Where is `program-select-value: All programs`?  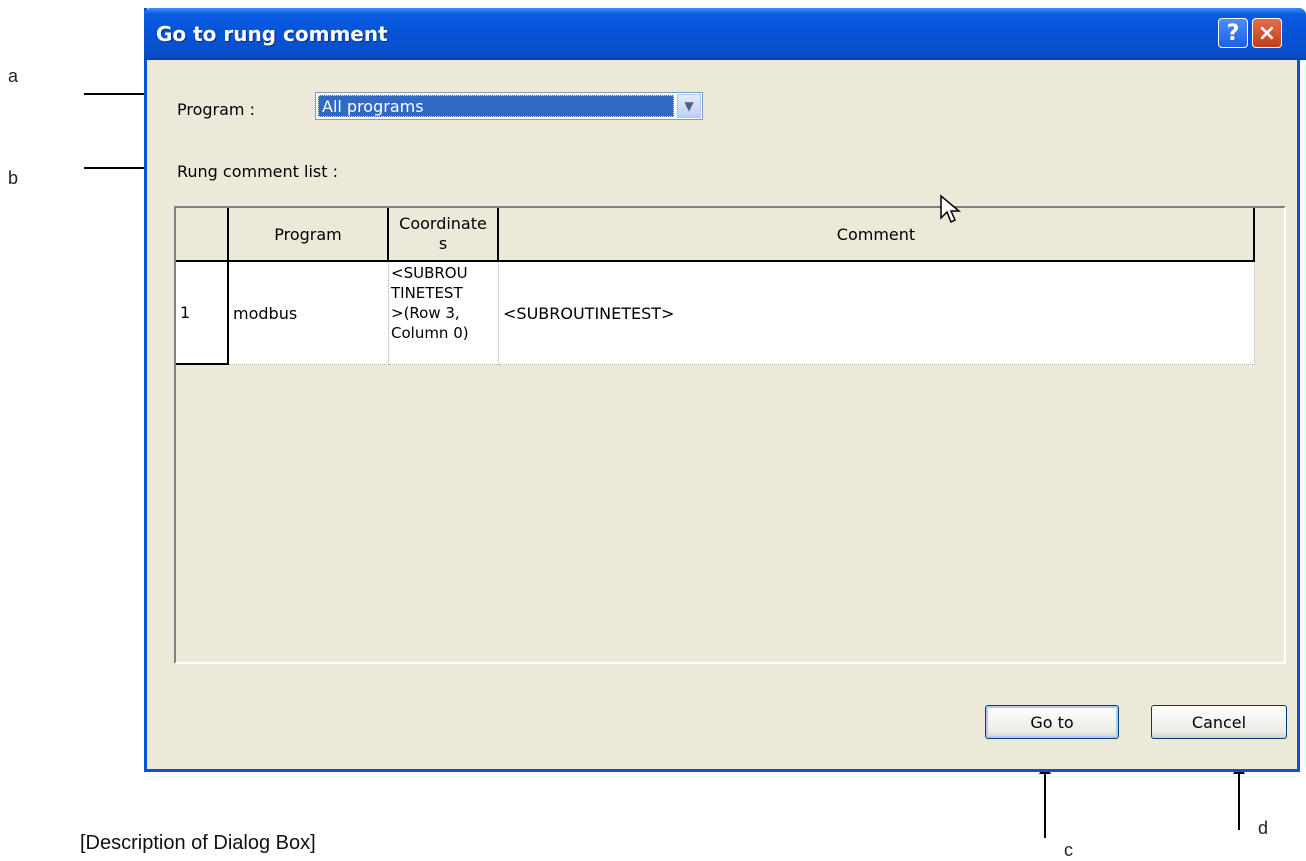 program-select-value: All programs is located at coordinates (496, 106).